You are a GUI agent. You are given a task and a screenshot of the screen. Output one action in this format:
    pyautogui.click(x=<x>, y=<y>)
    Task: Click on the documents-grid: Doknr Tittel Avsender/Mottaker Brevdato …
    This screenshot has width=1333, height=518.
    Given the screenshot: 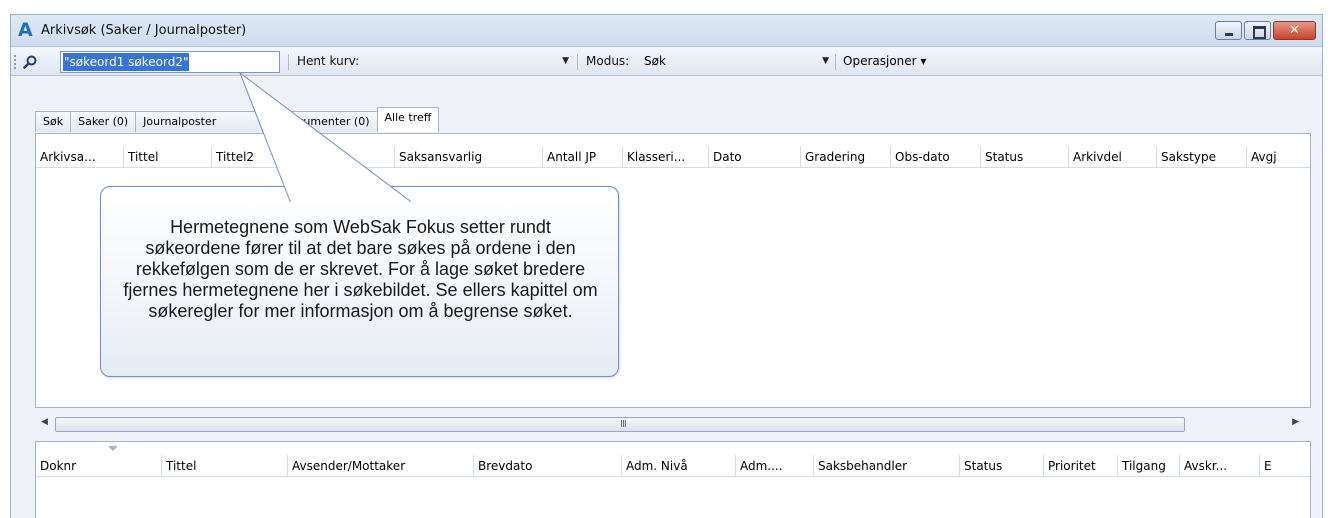 What is the action you would take?
    pyautogui.click(x=673, y=479)
    